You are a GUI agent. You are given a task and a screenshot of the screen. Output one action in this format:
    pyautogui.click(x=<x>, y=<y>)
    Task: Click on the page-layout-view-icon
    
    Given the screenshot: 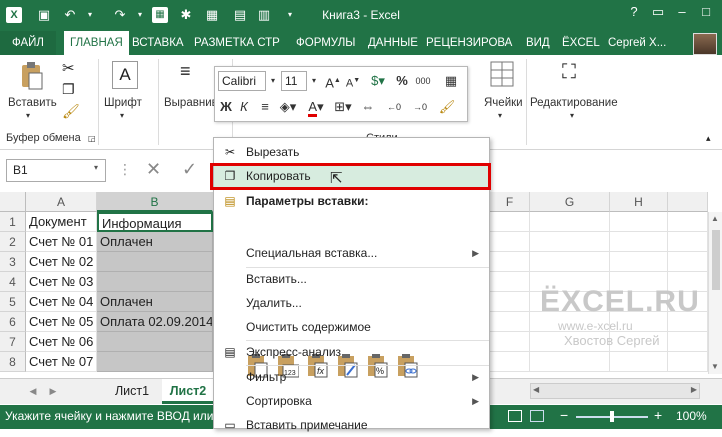 What is the action you would take?
    pyautogui.click(x=537, y=416)
    